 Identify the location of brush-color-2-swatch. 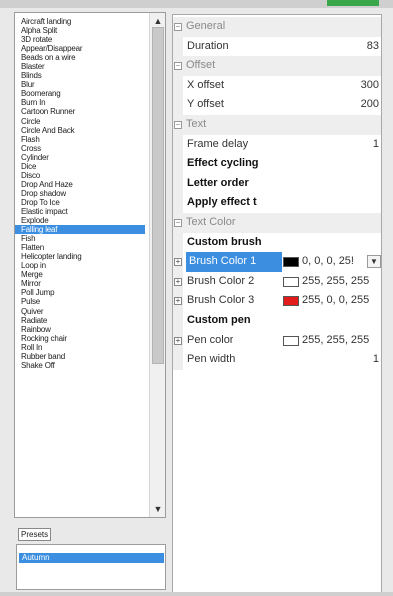
(291, 281).